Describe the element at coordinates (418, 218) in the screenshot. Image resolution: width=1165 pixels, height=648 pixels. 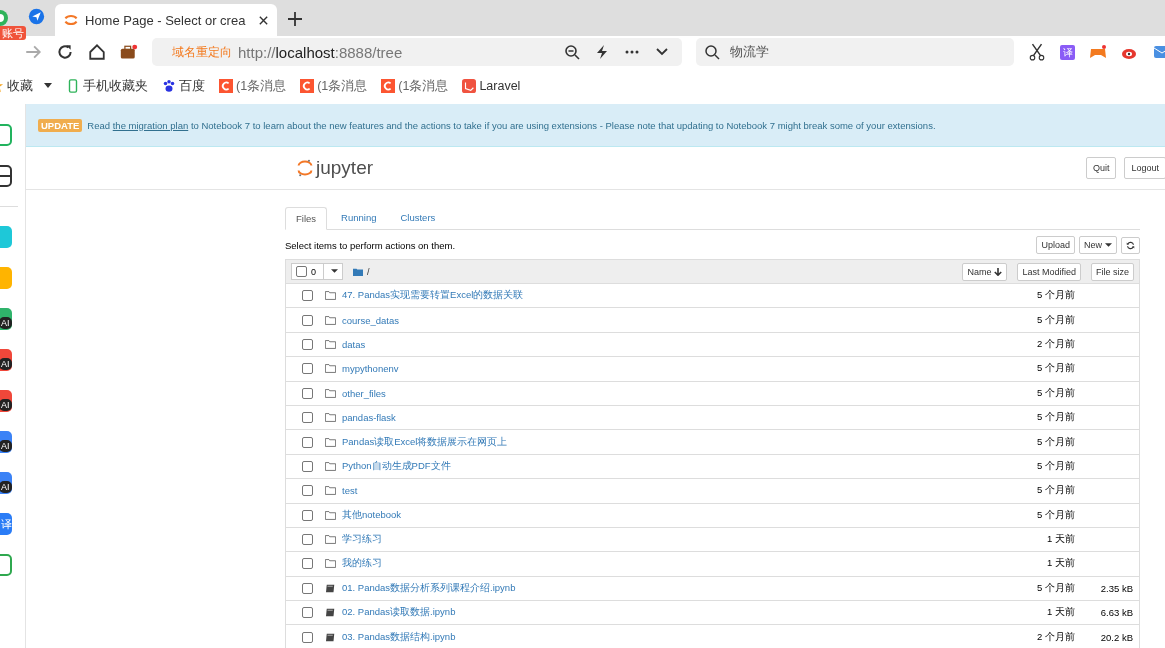
I see `section-tab: Clusters` at that location.